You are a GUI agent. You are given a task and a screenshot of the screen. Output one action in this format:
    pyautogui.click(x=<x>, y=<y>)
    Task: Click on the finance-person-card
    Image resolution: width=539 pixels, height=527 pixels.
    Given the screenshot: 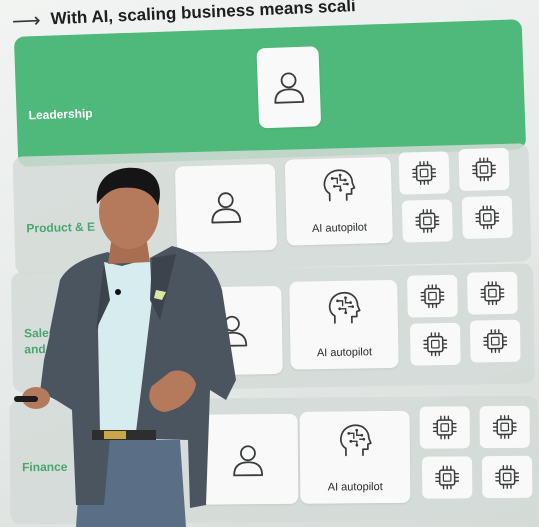 What is the action you would take?
    pyautogui.click(x=249, y=459)
    